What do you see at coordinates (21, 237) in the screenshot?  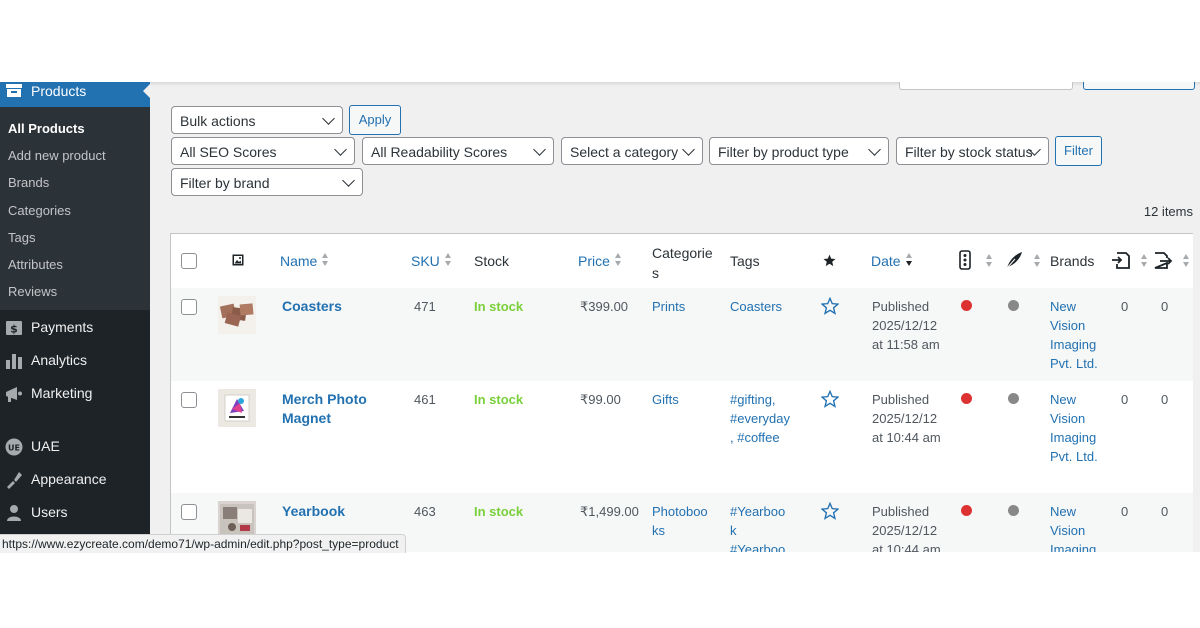 I see `submenu-tags: Tags` at bounding box center [21, 237].